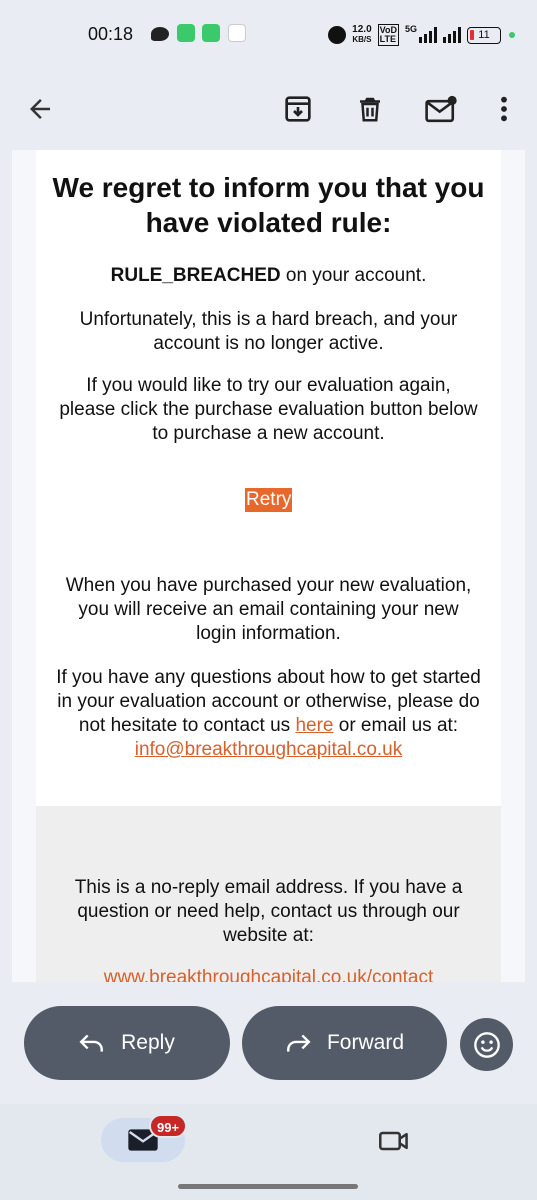 Image resolution: width=537 pixels, height=1200 pixels. Describe the element at coordinates (268, 35) in the screenshot. I see `status-bar: 00:18 12.0 KB/S VoD LTE 5G 11` at that location.